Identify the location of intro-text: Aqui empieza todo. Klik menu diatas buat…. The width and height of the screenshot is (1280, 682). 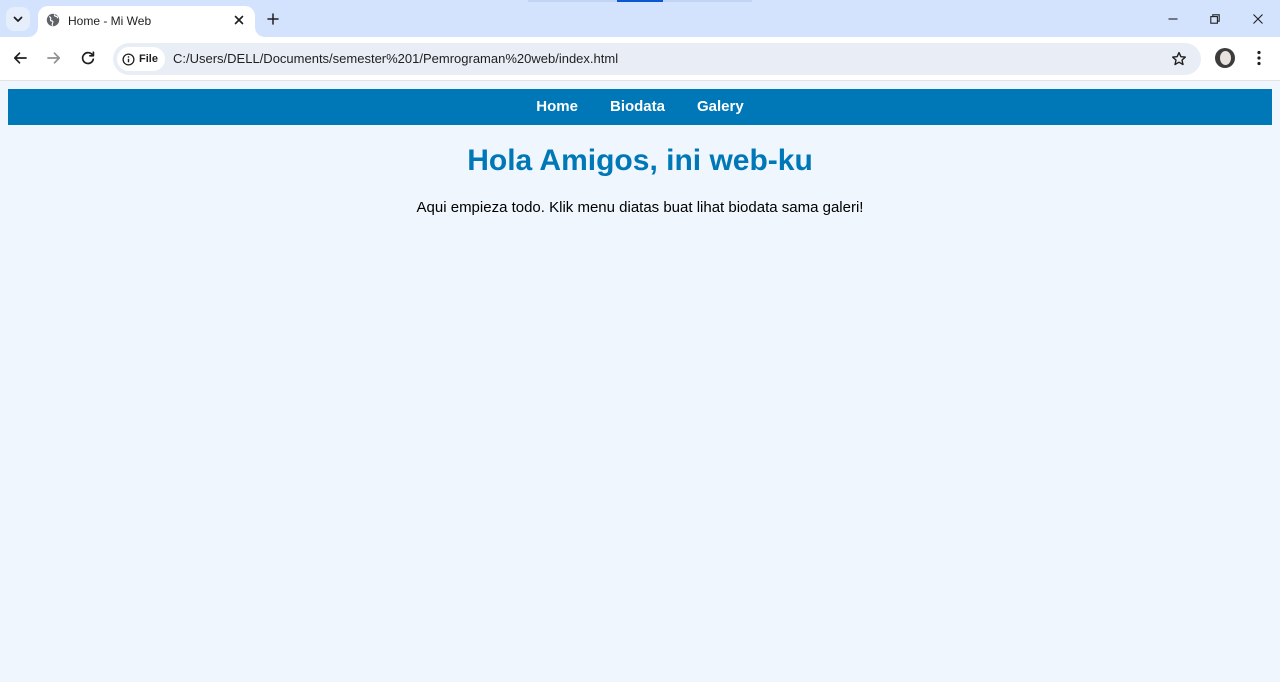
(640, 207).